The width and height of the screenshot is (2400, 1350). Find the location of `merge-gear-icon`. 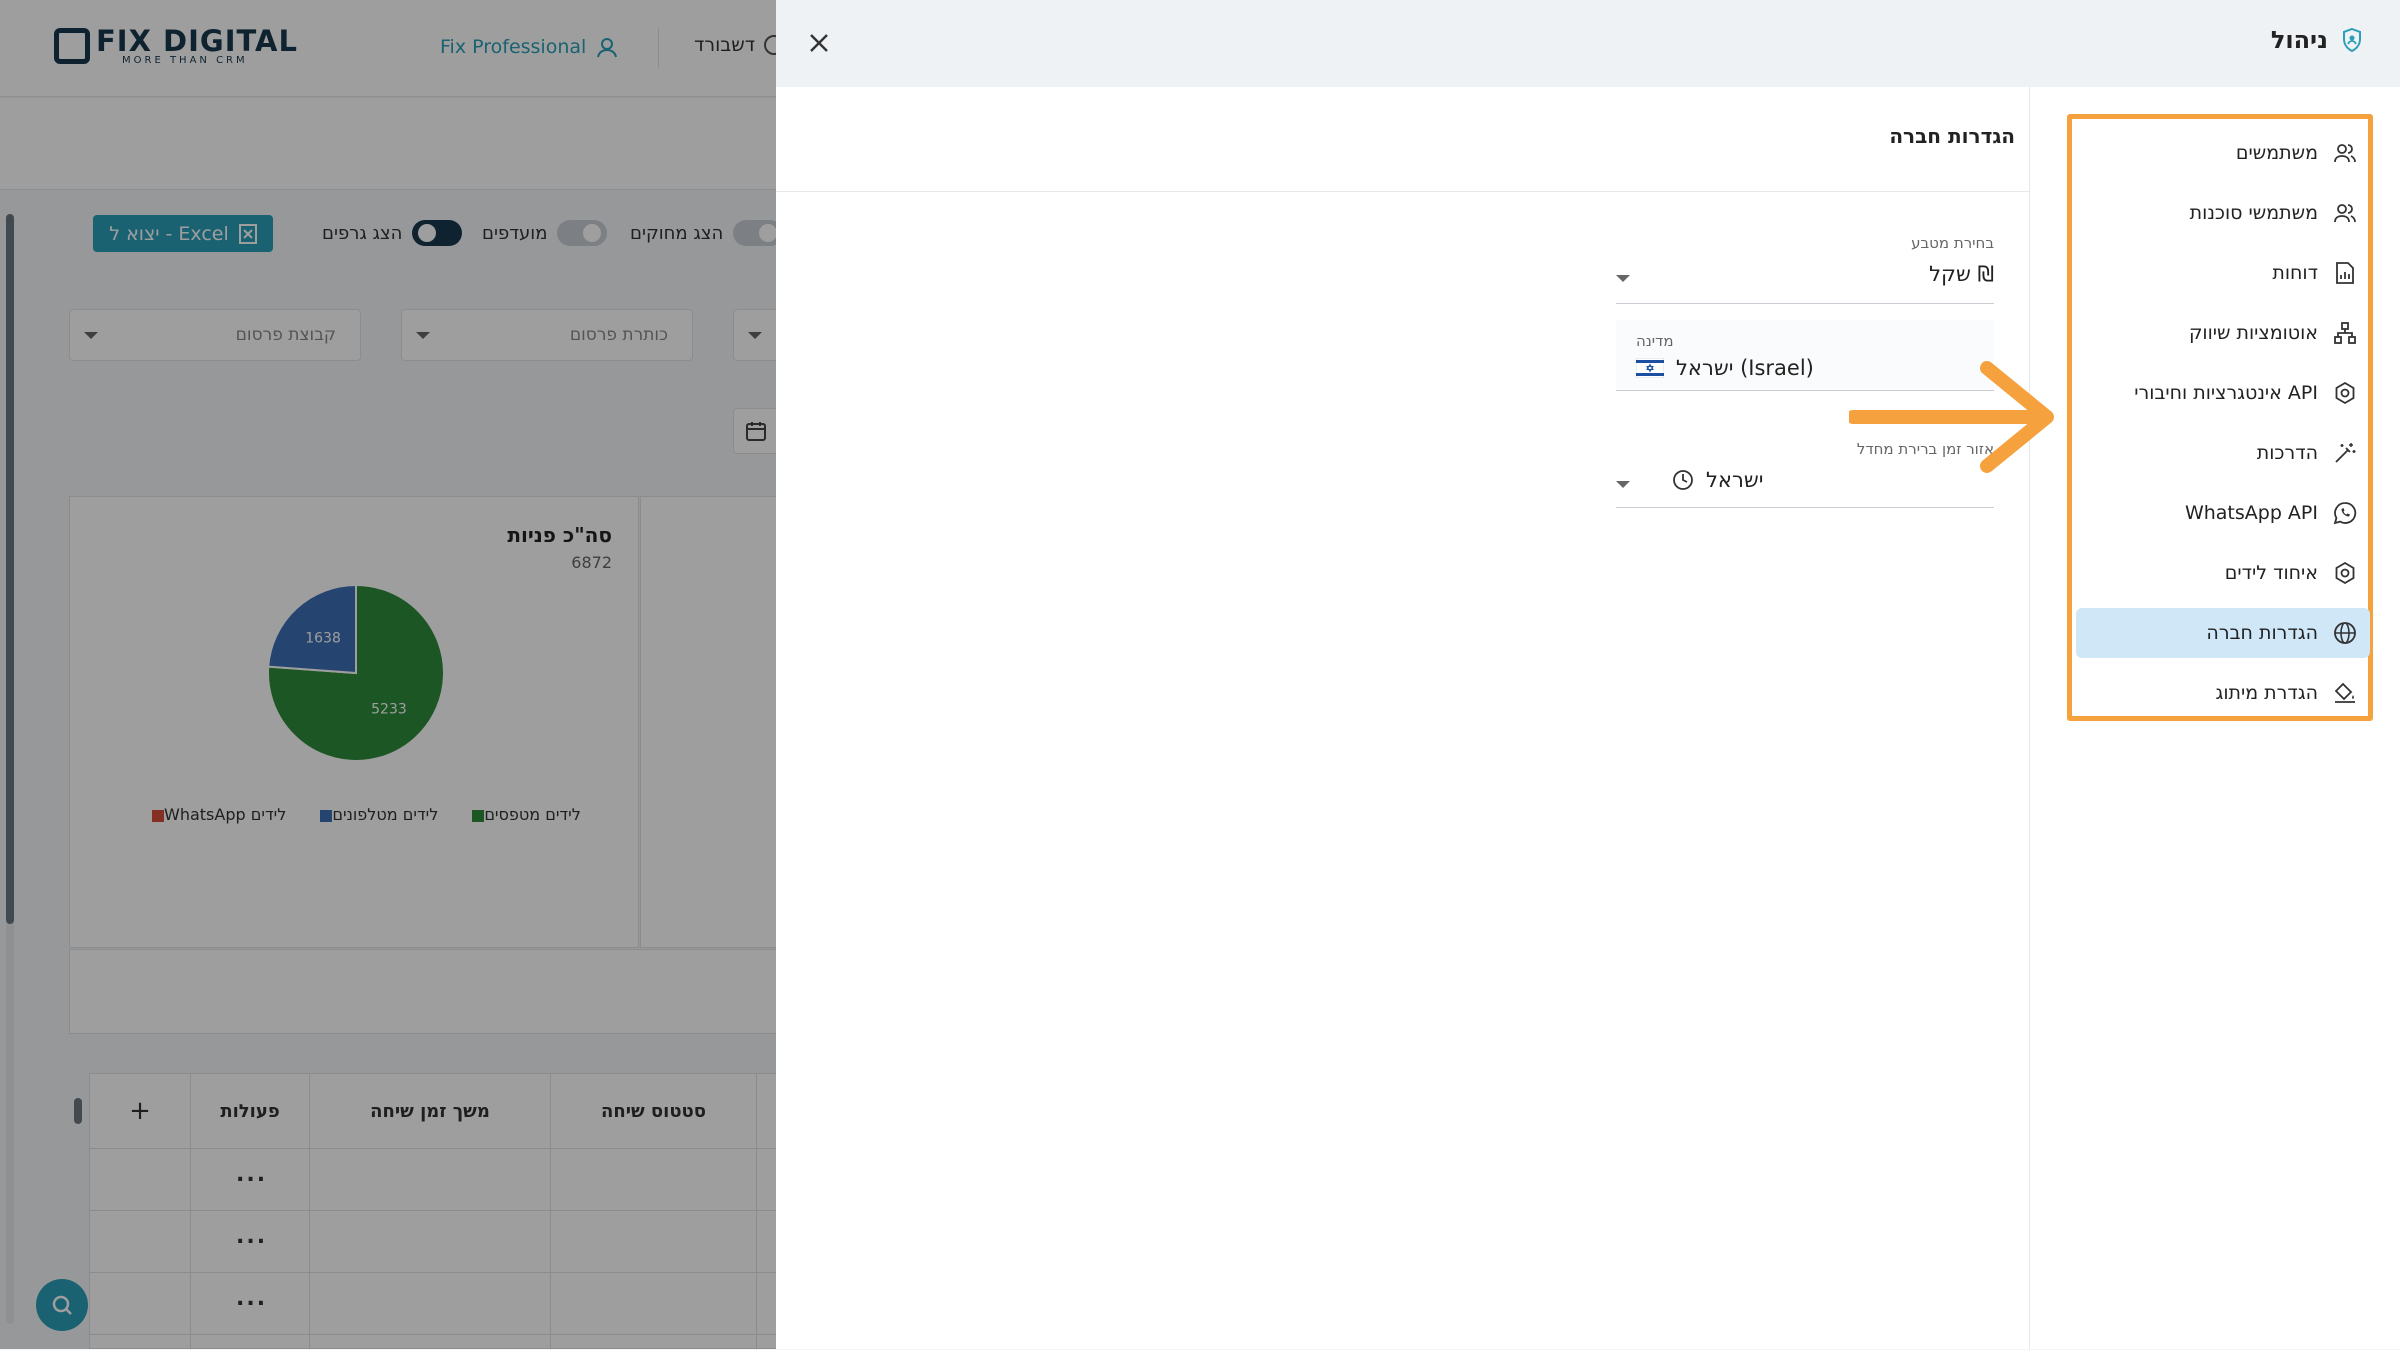

merge-gear-icon is located at coordinates (2345, 573).